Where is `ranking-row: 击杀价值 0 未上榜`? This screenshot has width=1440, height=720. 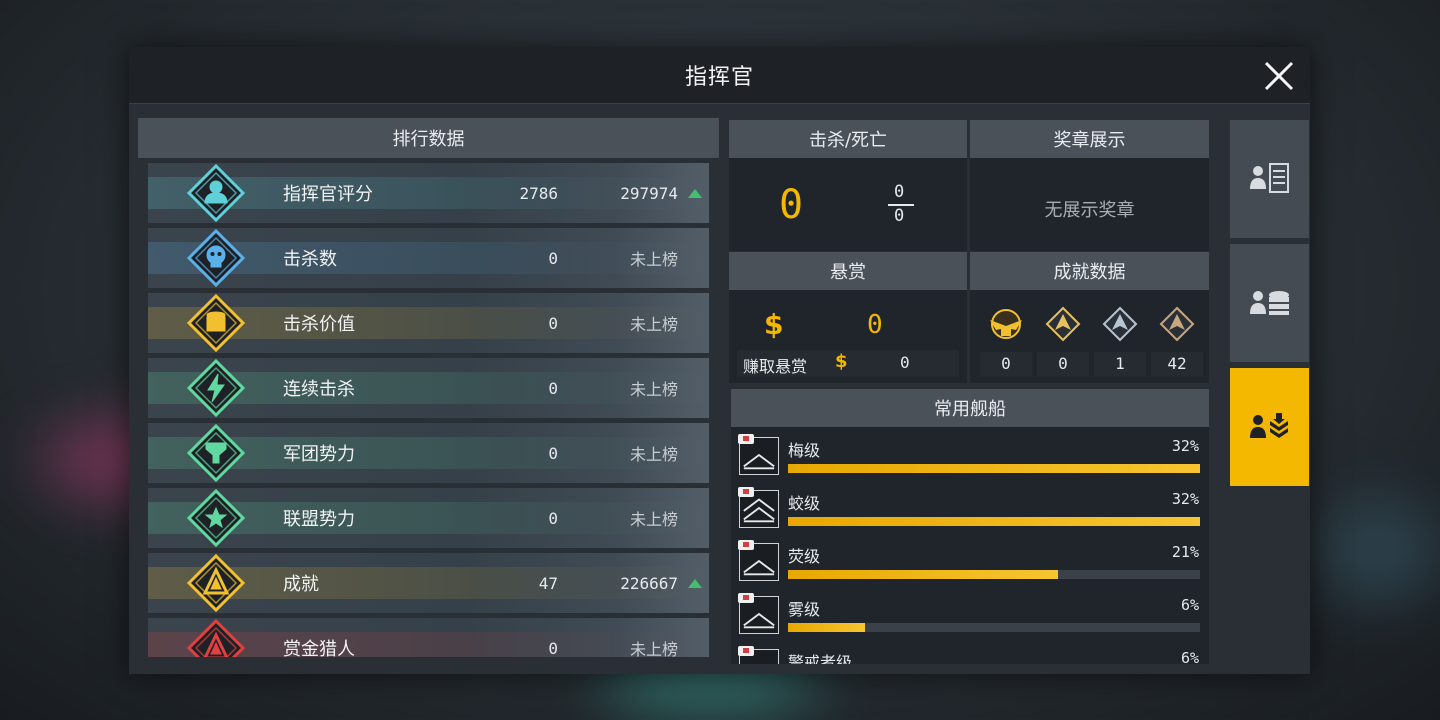 ranking-row: 击杀价值 0 未上榜 is located at coordinates (428, 323).